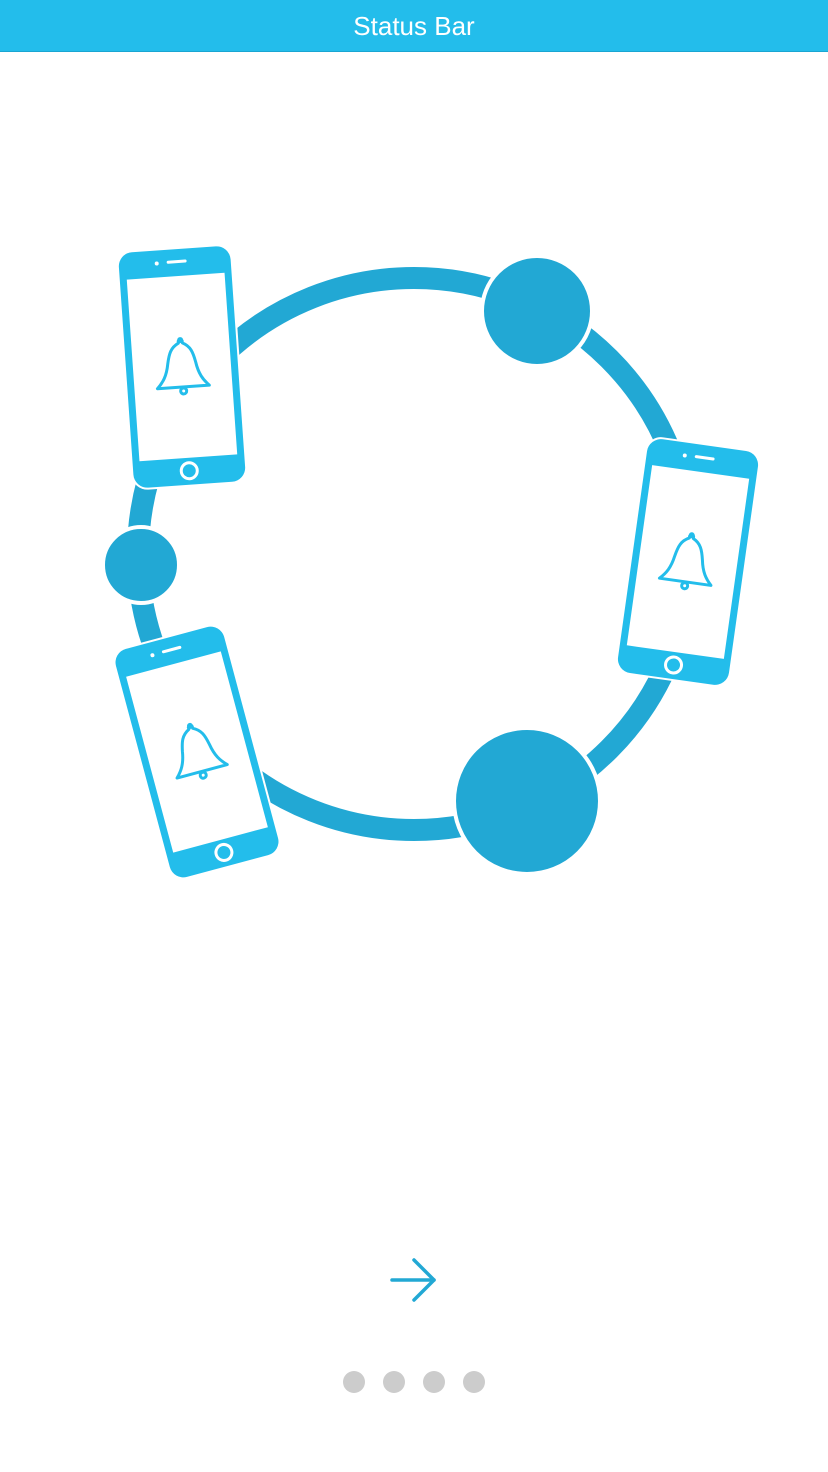  I want to click on next-button, so click(414, 1280).